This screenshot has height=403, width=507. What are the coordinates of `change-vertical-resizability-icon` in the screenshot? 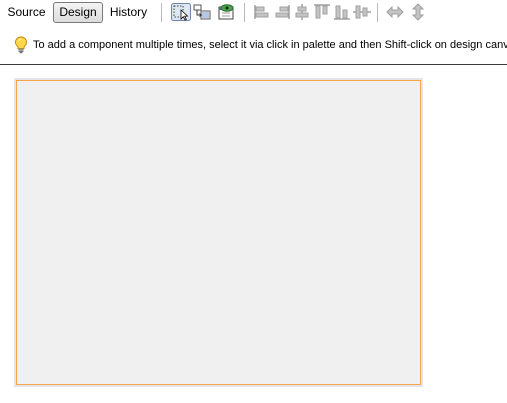 It's located at (418, 12).